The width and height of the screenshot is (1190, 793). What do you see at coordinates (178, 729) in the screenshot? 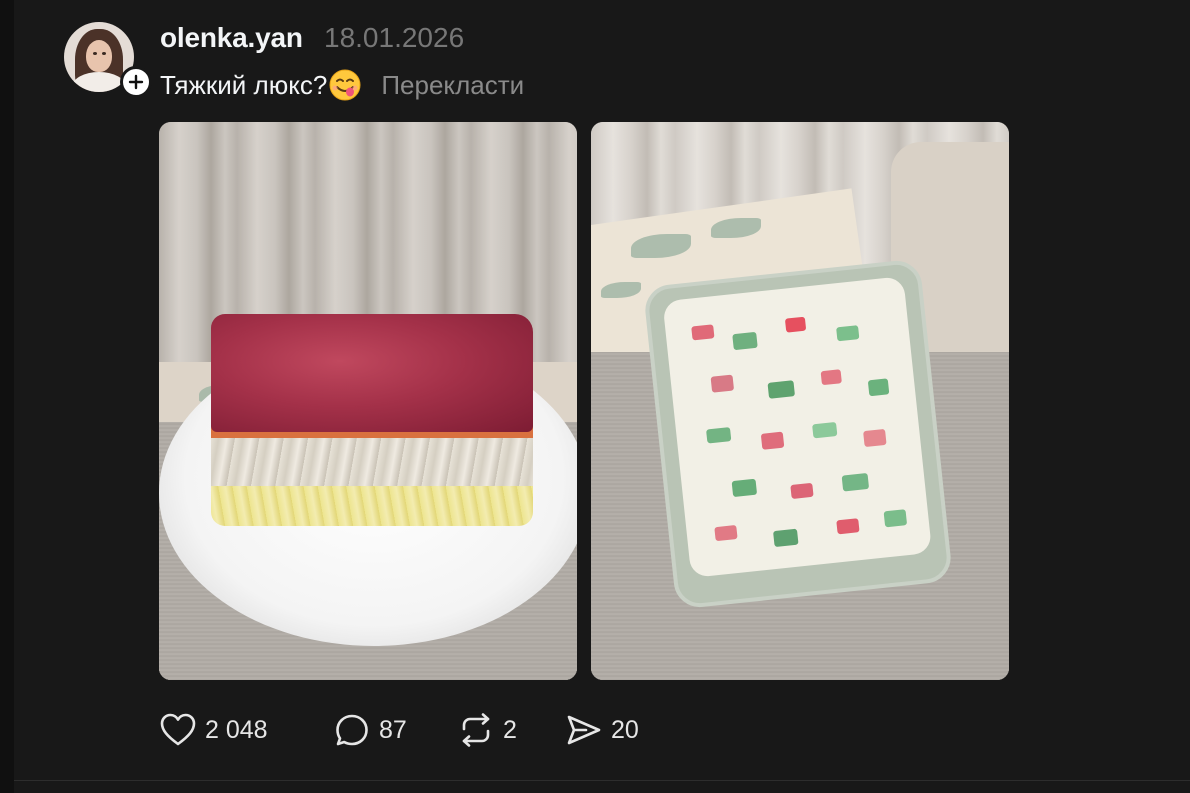
I see `heart-icon` at bounding box center [178, 729].